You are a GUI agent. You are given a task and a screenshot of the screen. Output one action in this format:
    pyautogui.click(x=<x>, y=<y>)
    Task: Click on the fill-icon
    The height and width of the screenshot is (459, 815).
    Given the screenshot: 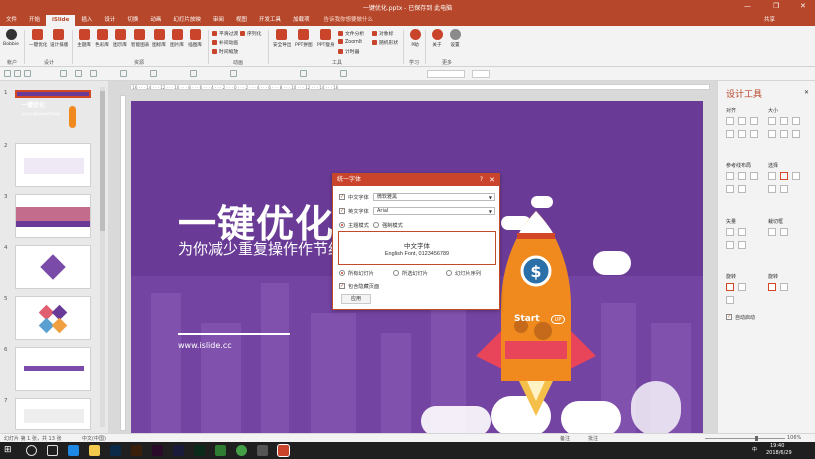 What is the action you would take?
    pyautogui.click(x=303, y=73)
    